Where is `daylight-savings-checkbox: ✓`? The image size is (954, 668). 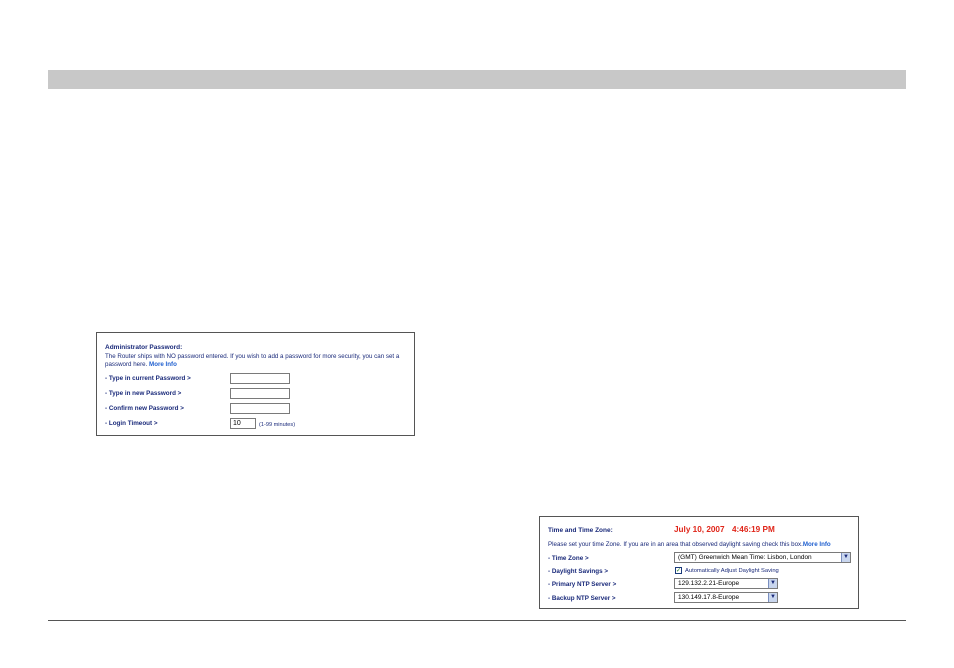 daylight-savings-checkbox: ✓ is located at coordinates (678, 570).